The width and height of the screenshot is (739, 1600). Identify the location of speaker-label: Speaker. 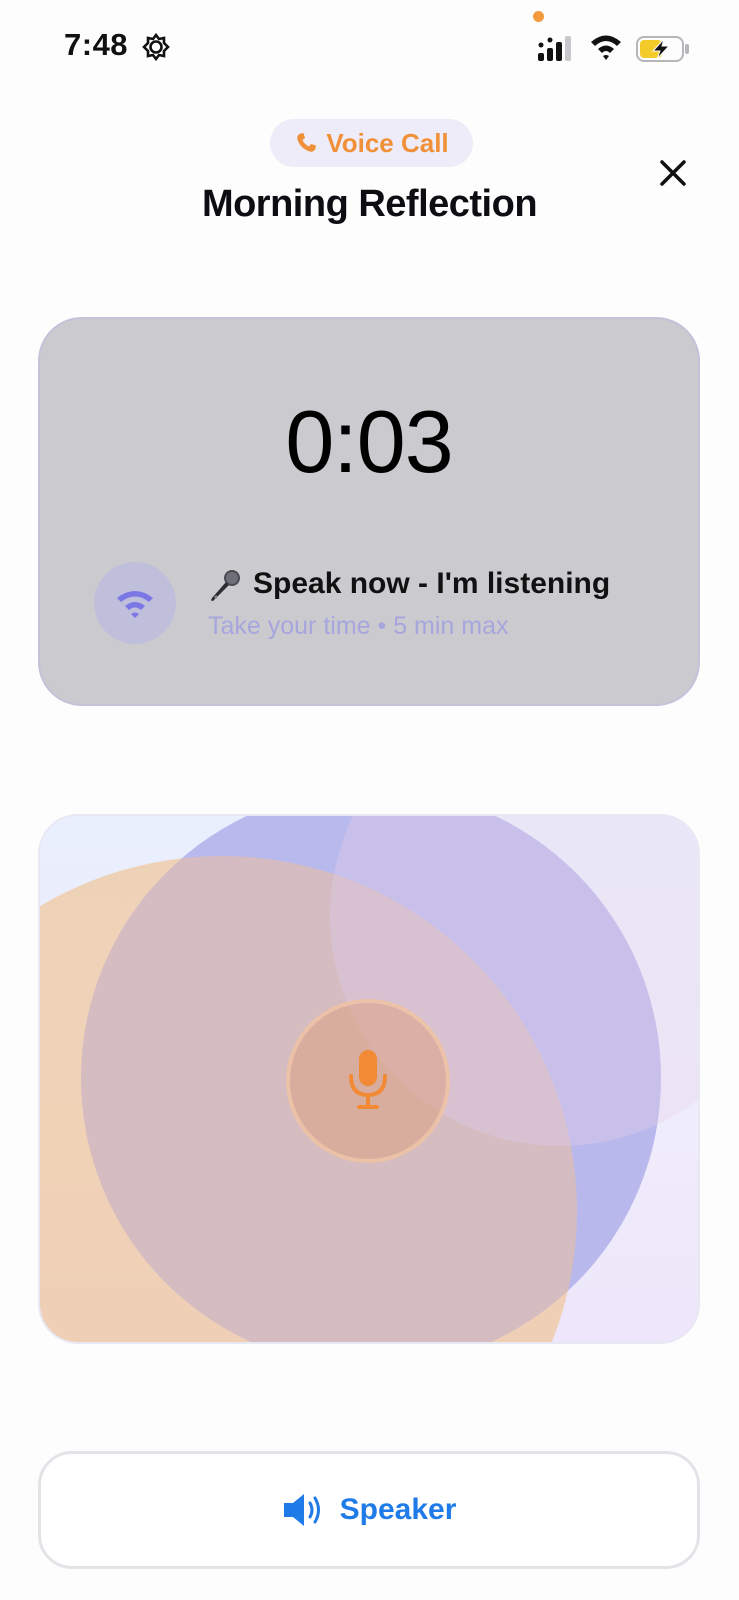
(398, 1509).